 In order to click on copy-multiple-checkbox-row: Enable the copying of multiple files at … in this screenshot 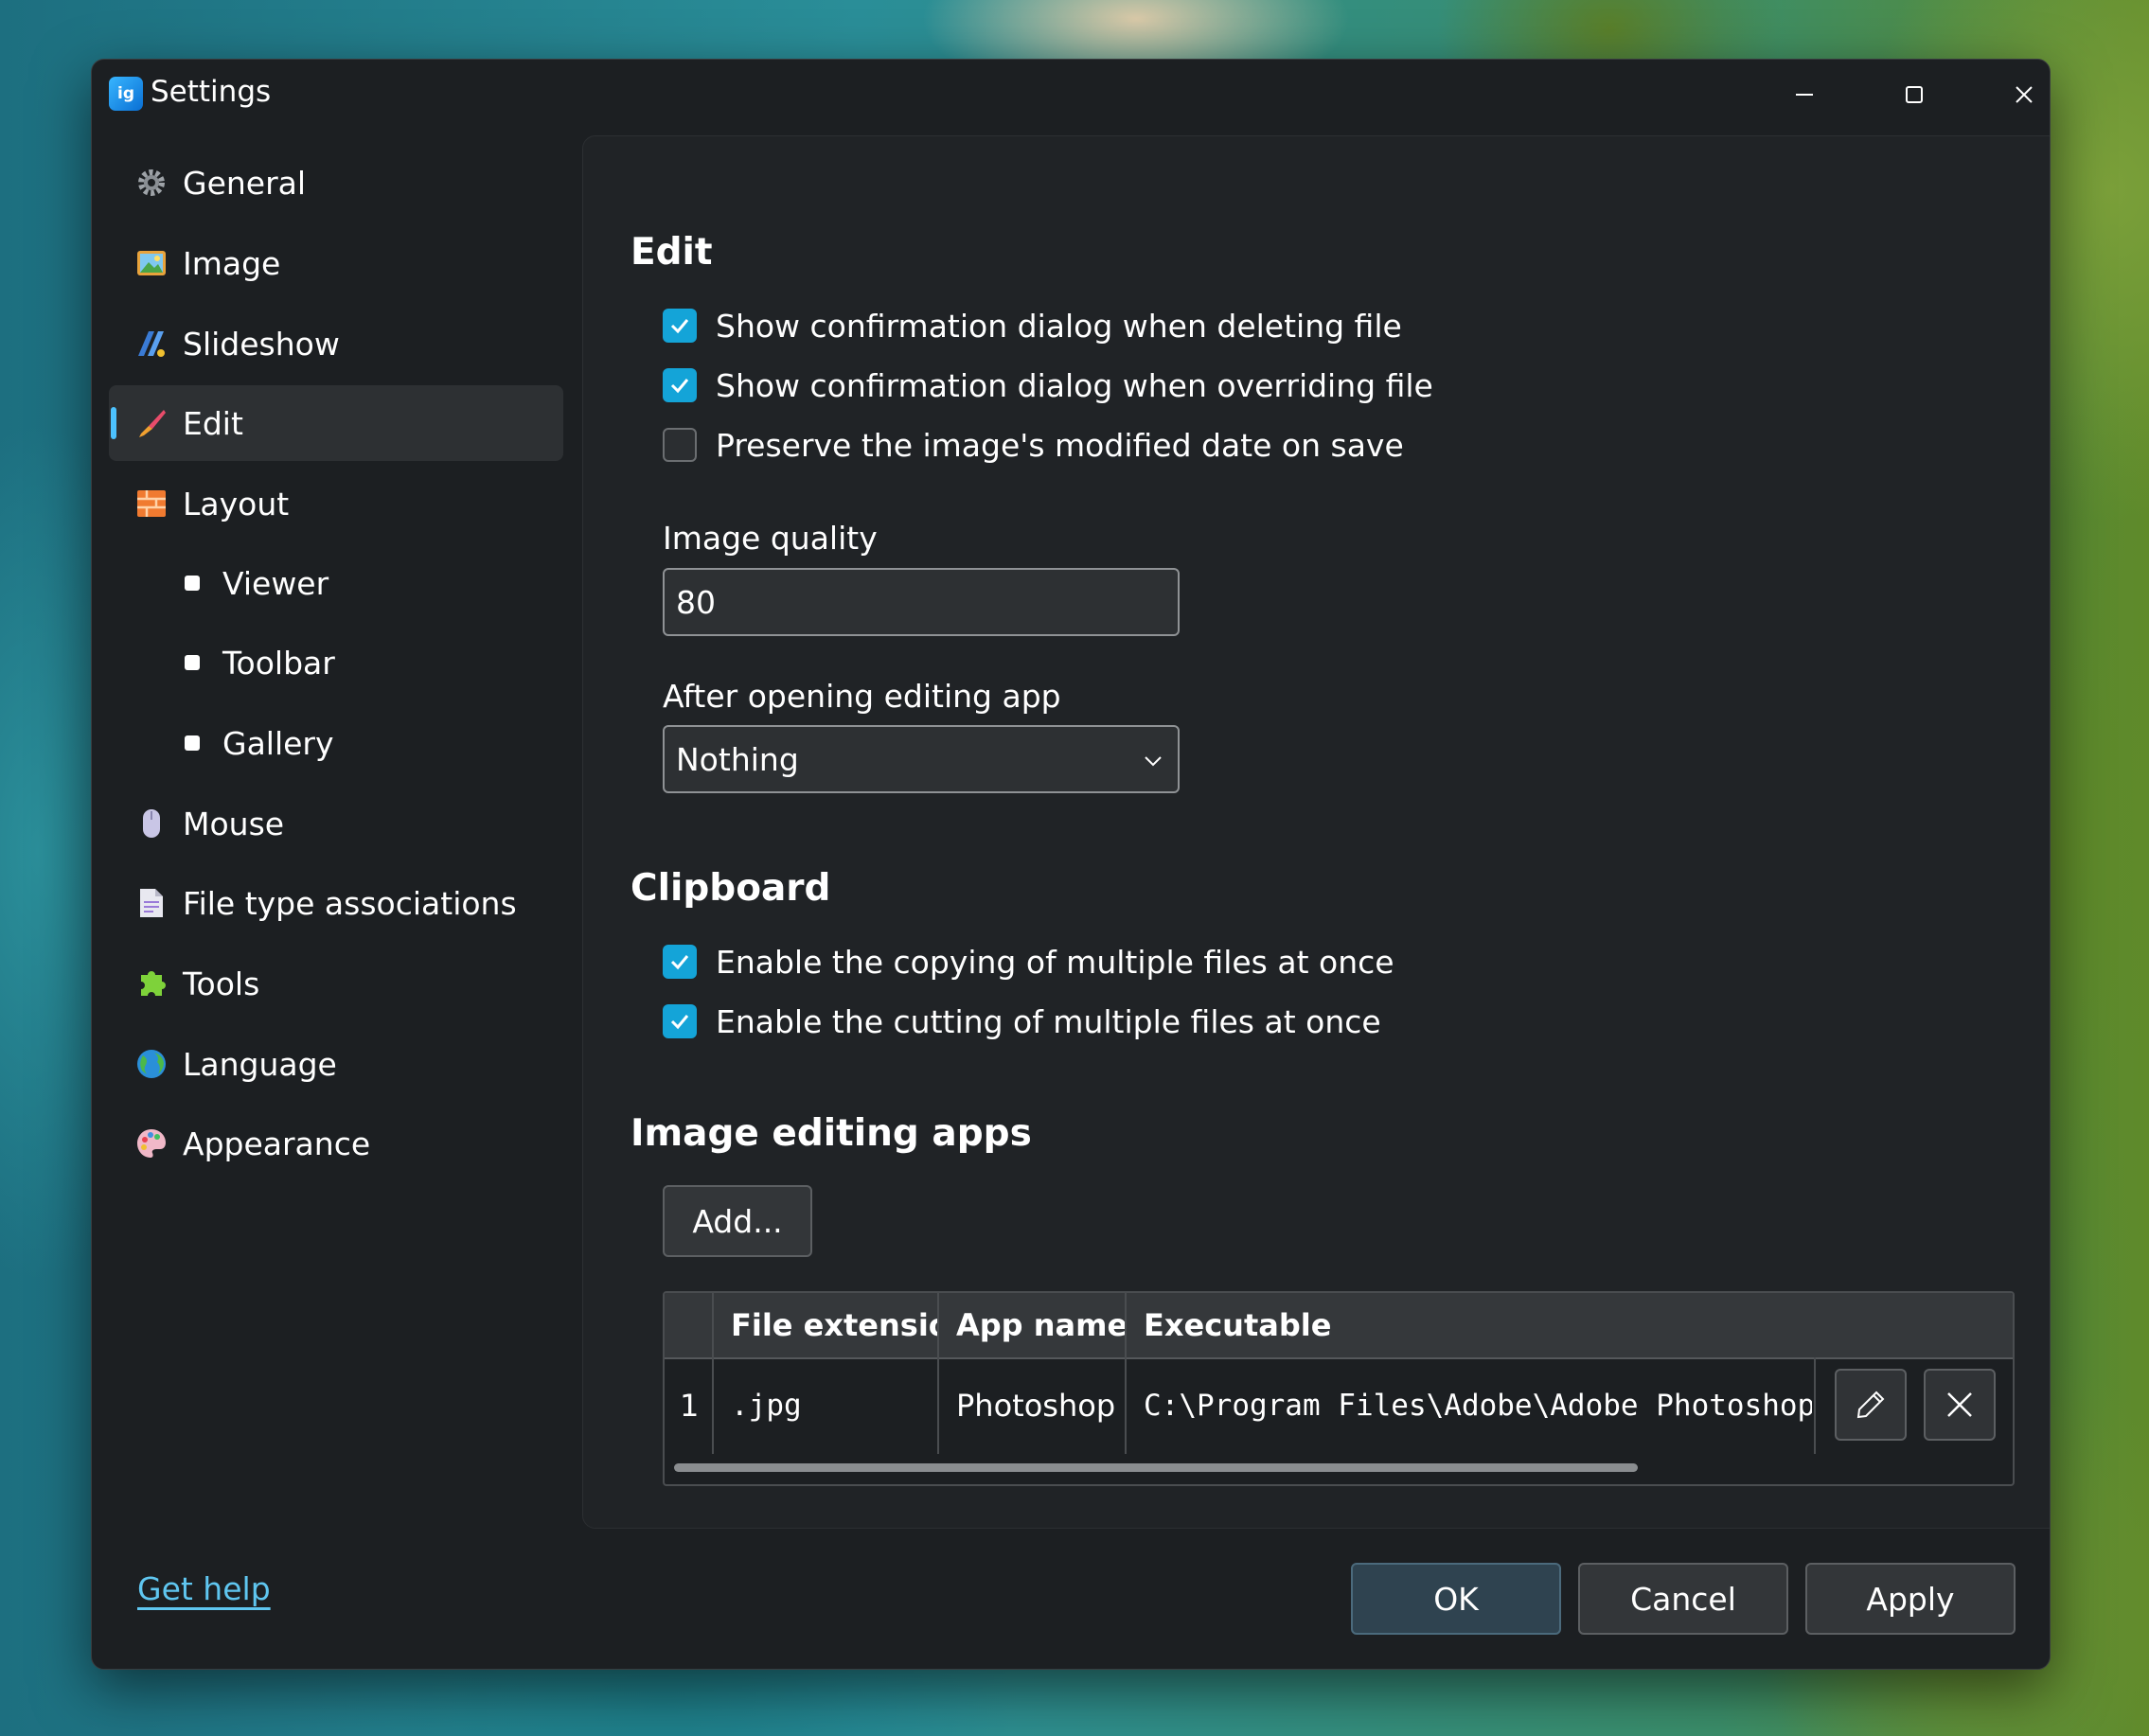, I will do `click(1029, 962)`.